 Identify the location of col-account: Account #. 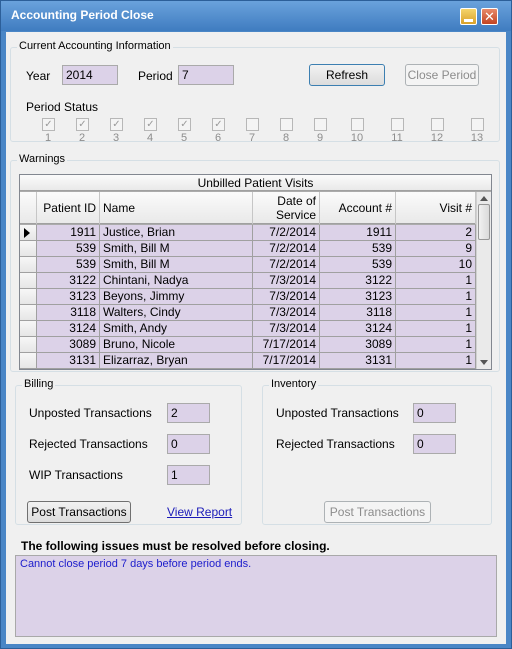
(358, 208).